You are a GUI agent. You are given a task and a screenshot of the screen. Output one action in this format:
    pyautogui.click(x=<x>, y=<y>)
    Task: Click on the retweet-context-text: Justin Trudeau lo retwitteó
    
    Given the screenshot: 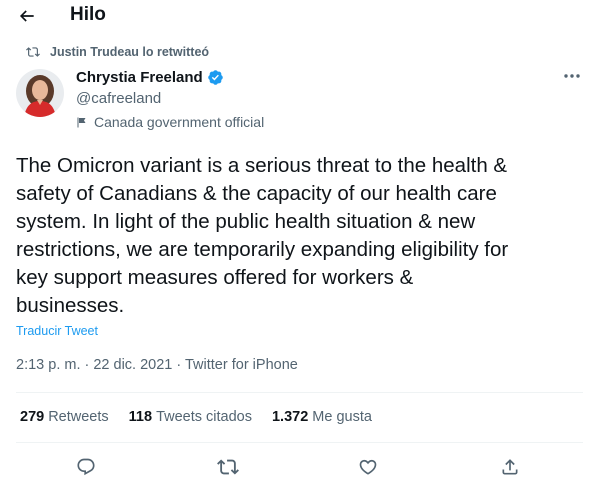 What is the action you would take?
    pyautogui.click(x=130, y=52)
    